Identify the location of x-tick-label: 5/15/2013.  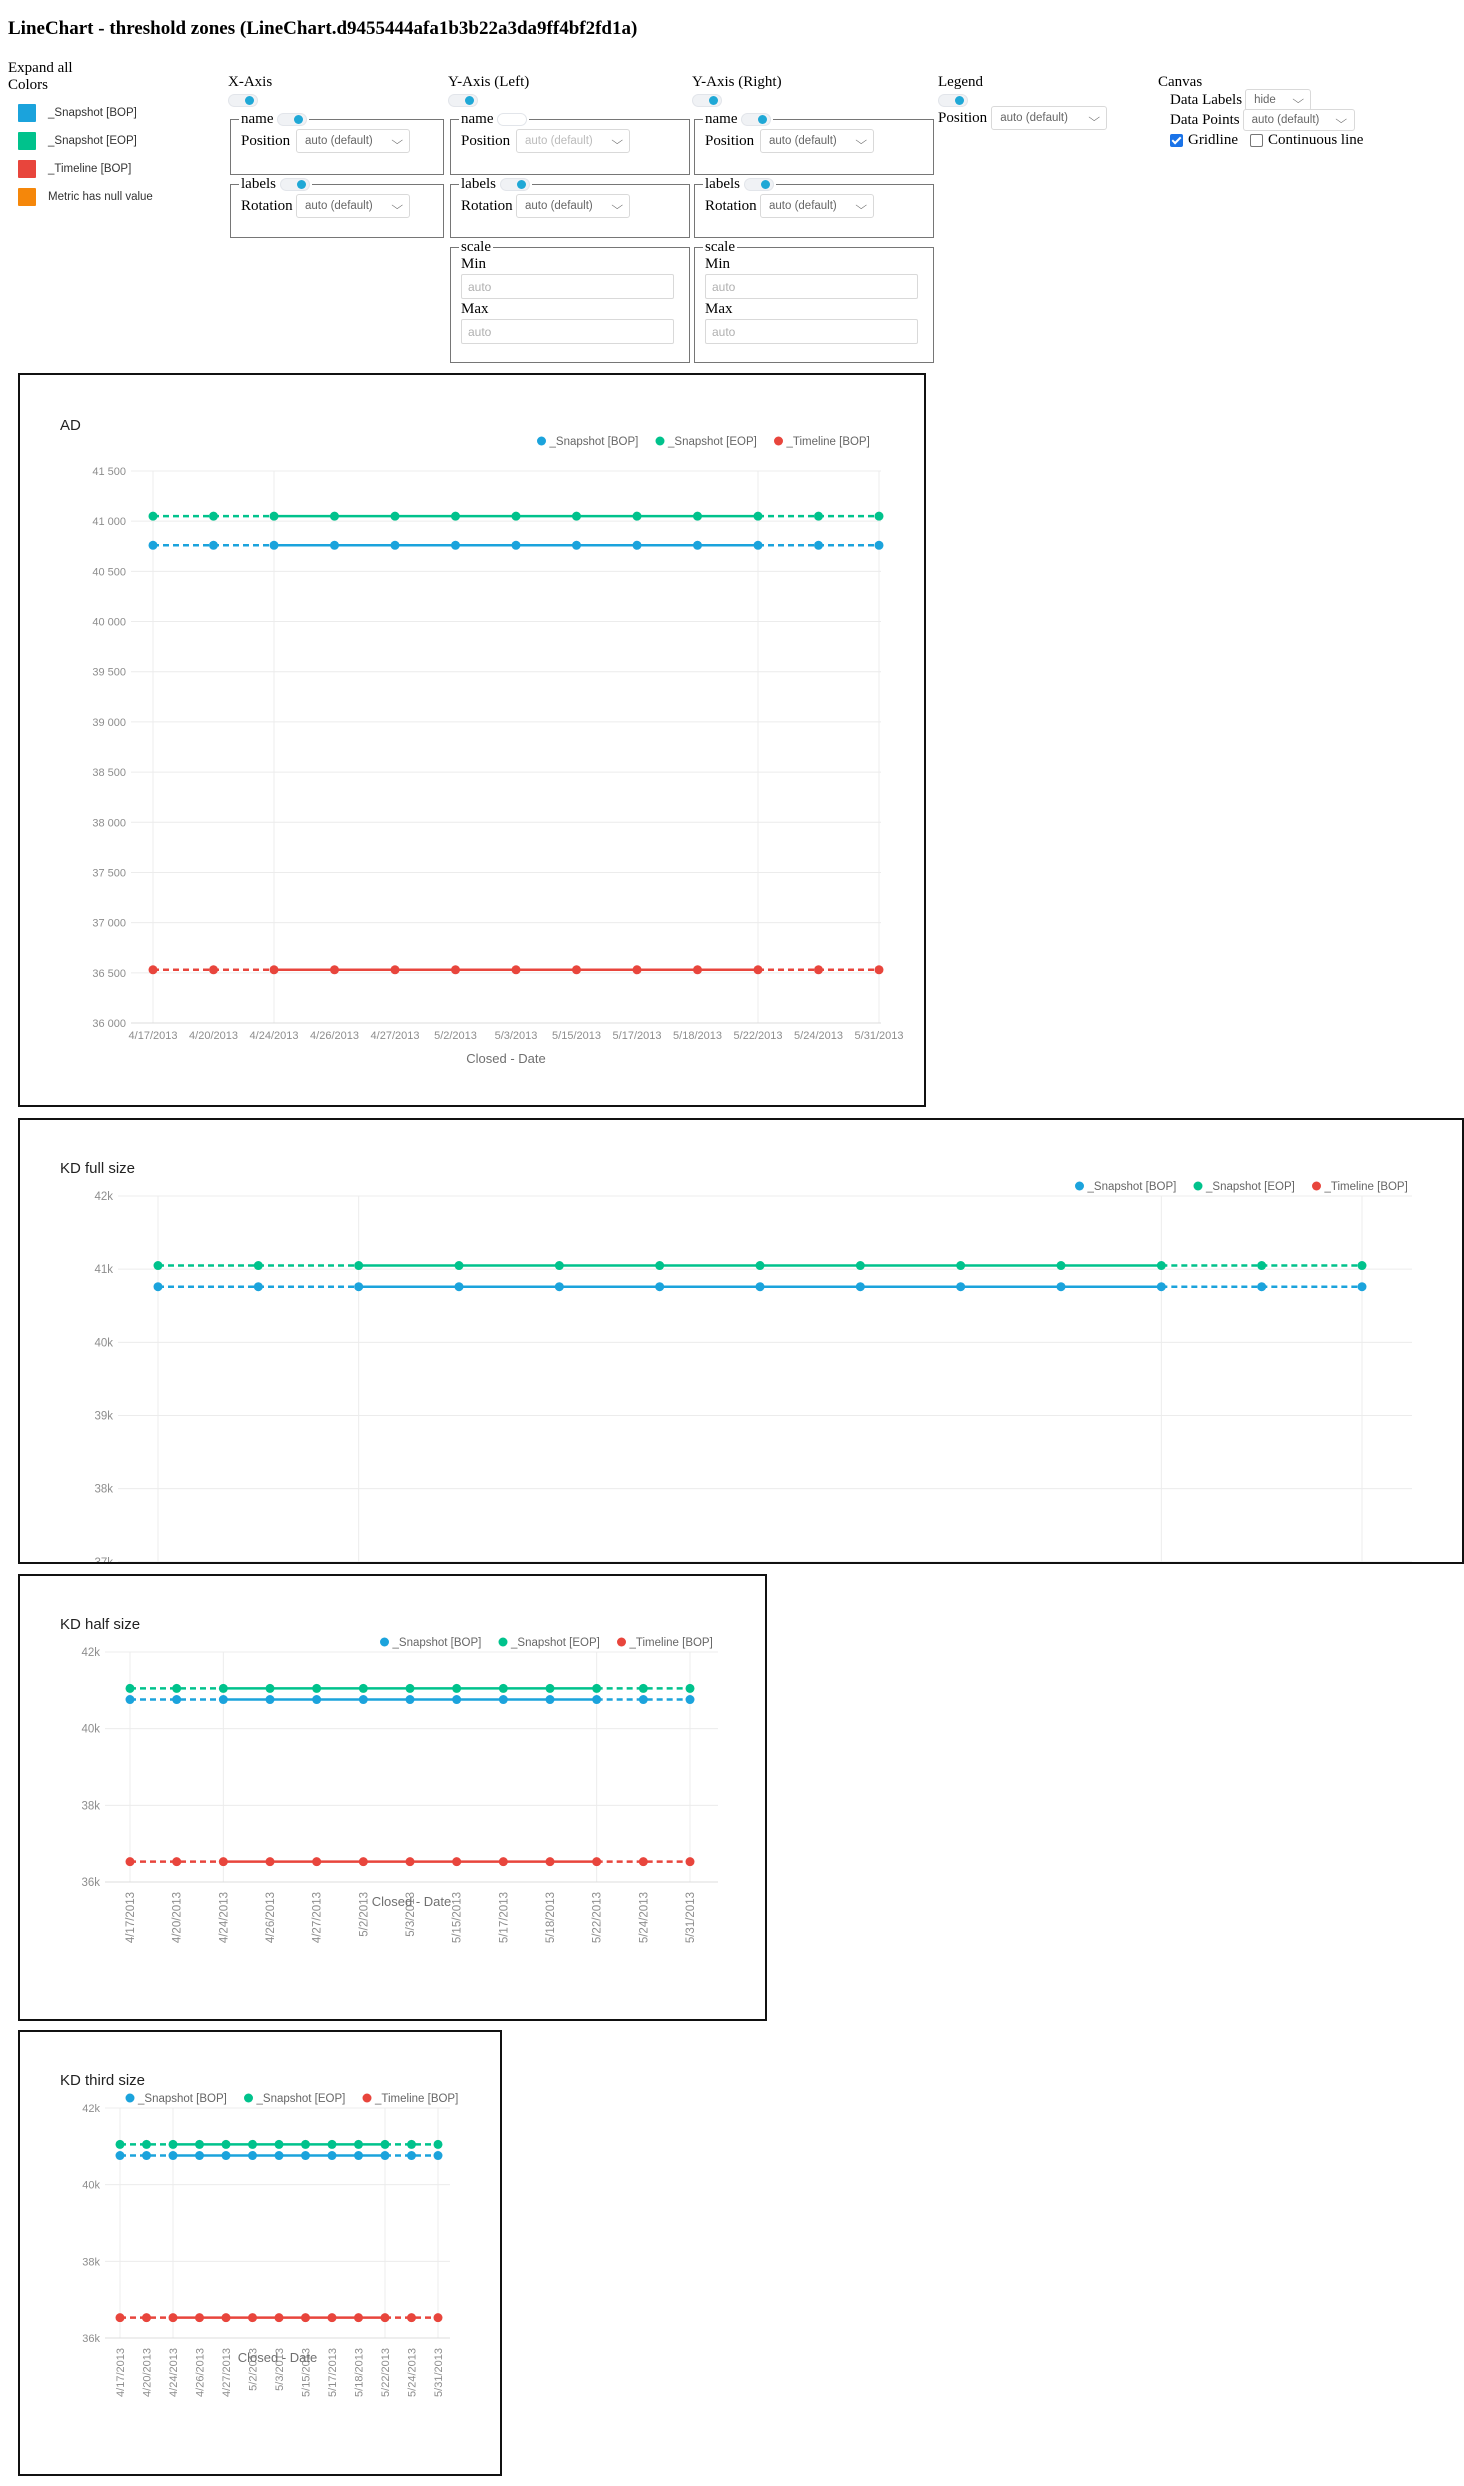
(458, 1917).